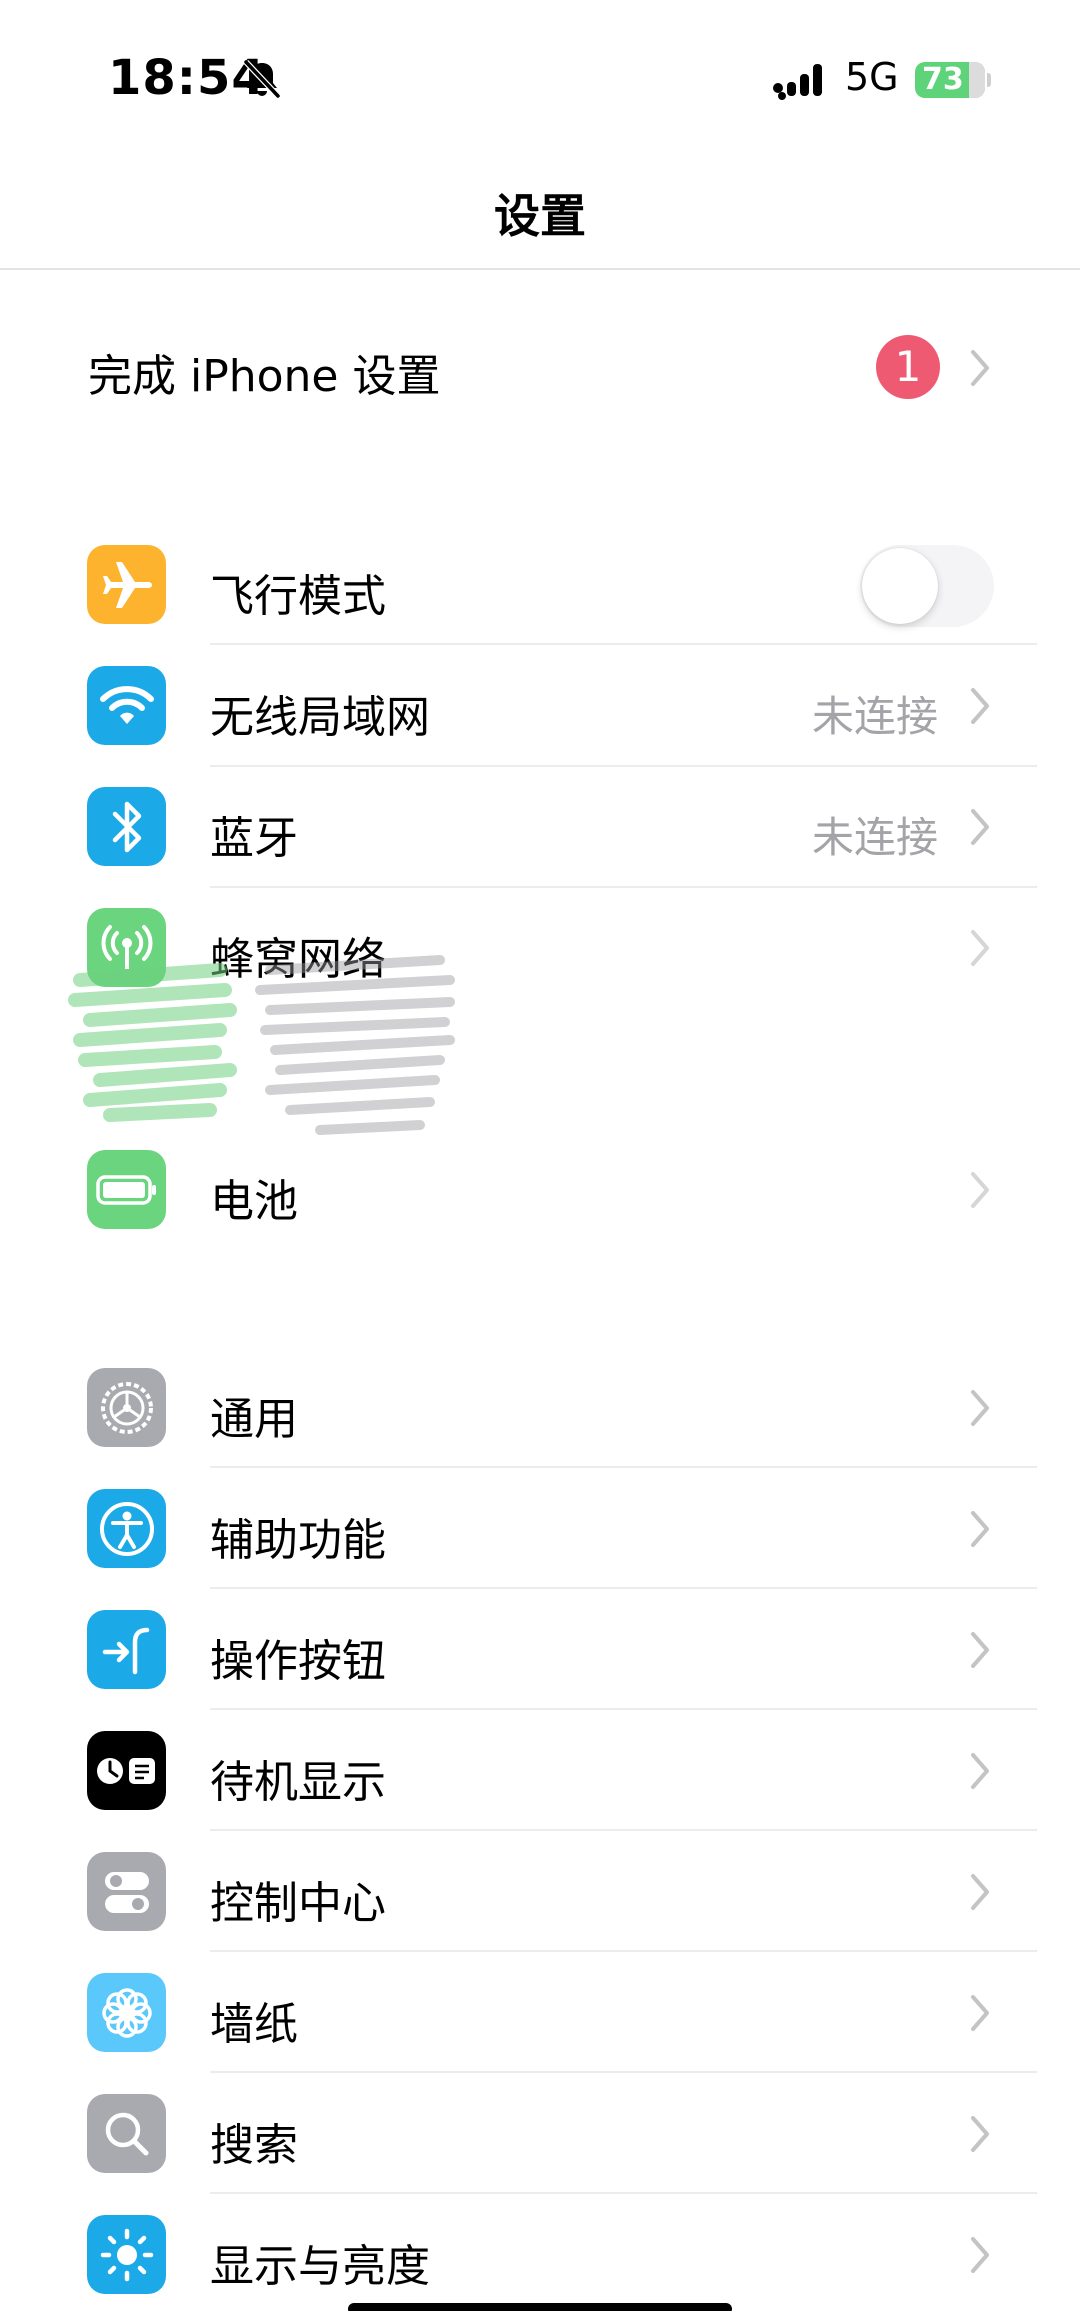 The height and width of the screenshot is (2311, 1080). I want to click on battery-tip, so click(989, 80).